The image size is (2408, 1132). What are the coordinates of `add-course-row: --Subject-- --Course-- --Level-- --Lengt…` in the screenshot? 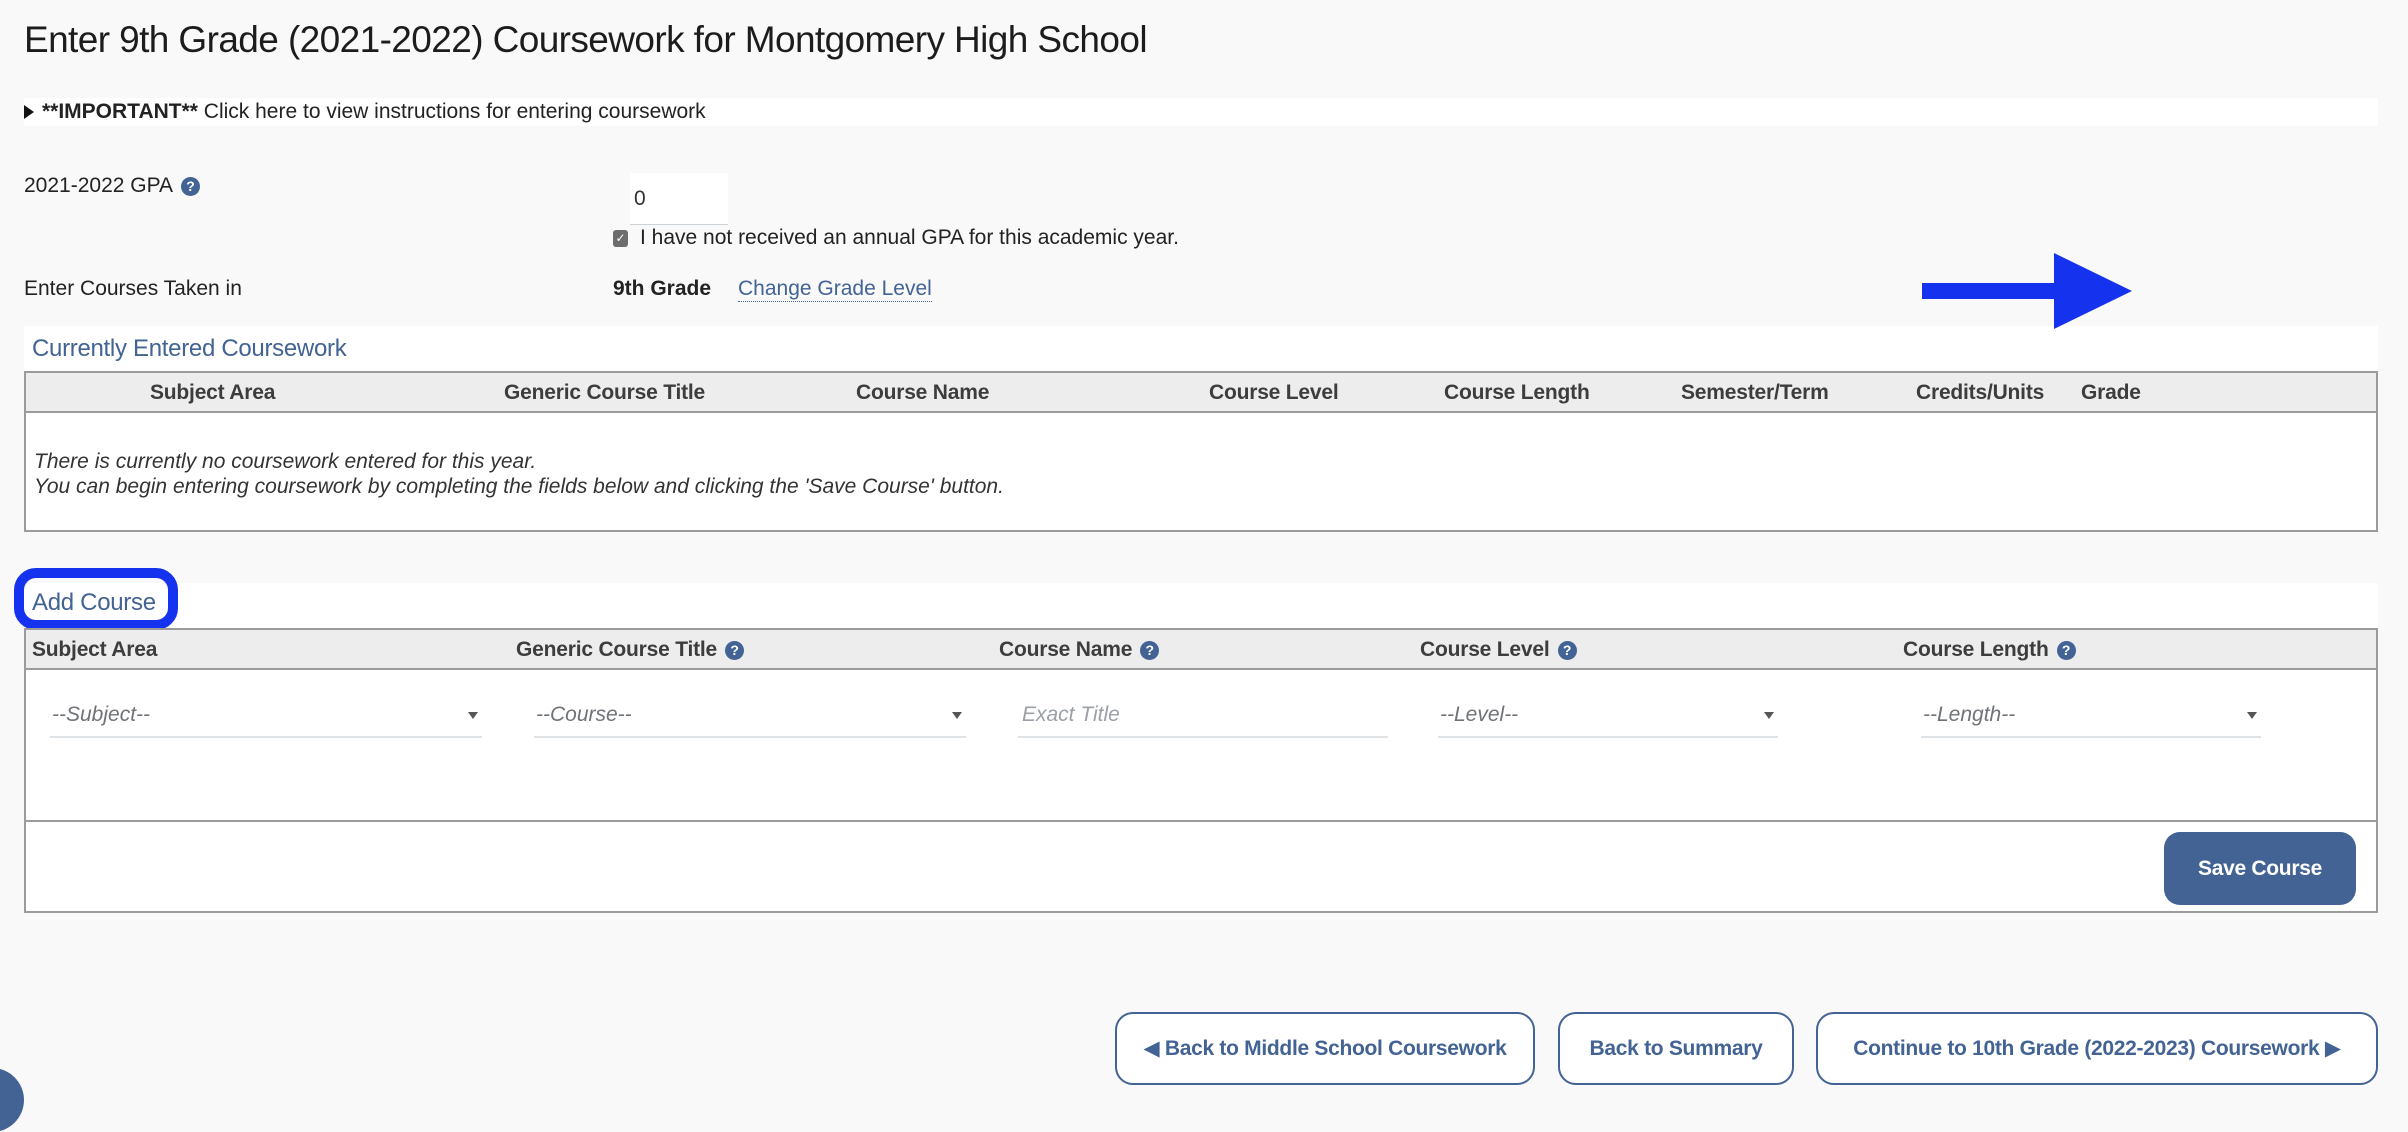 It's located at (1201, 746).